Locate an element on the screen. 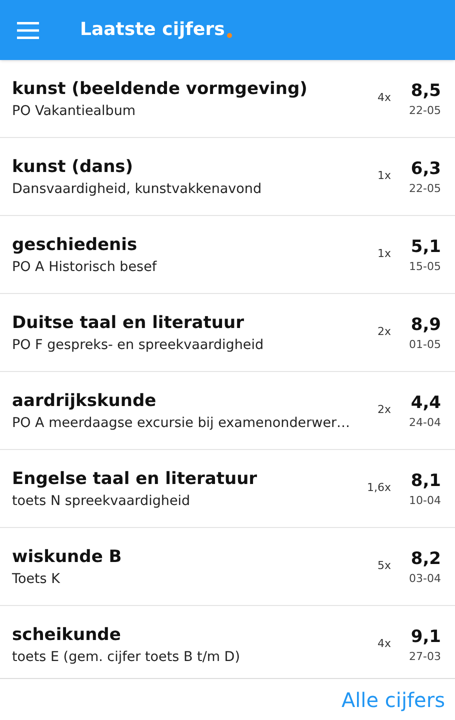 The image size is (455, 720). grade-description: toets E (gem. cijfer toets B t/m D) is located at coordinates (126, 657).